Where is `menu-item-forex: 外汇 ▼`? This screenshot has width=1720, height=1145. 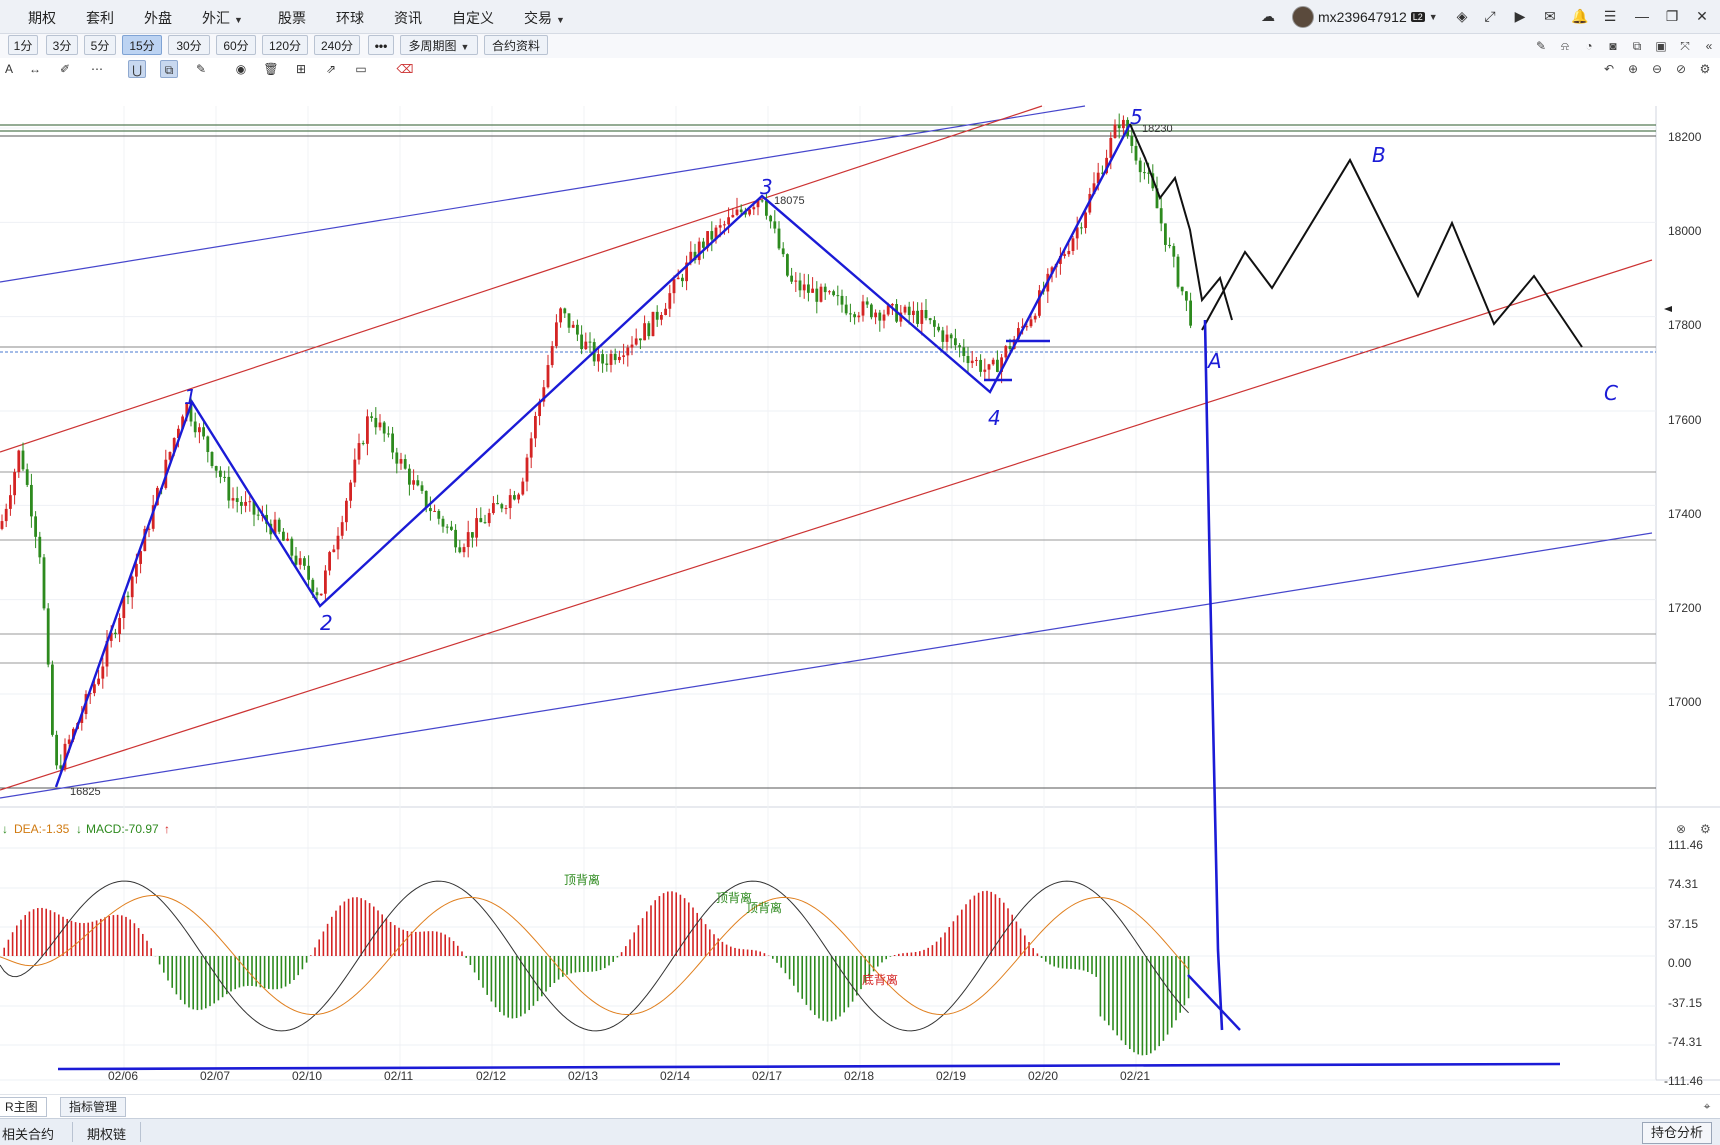
menu-item-forex: 外汇 ▼ is located at coordinates (222, 18).